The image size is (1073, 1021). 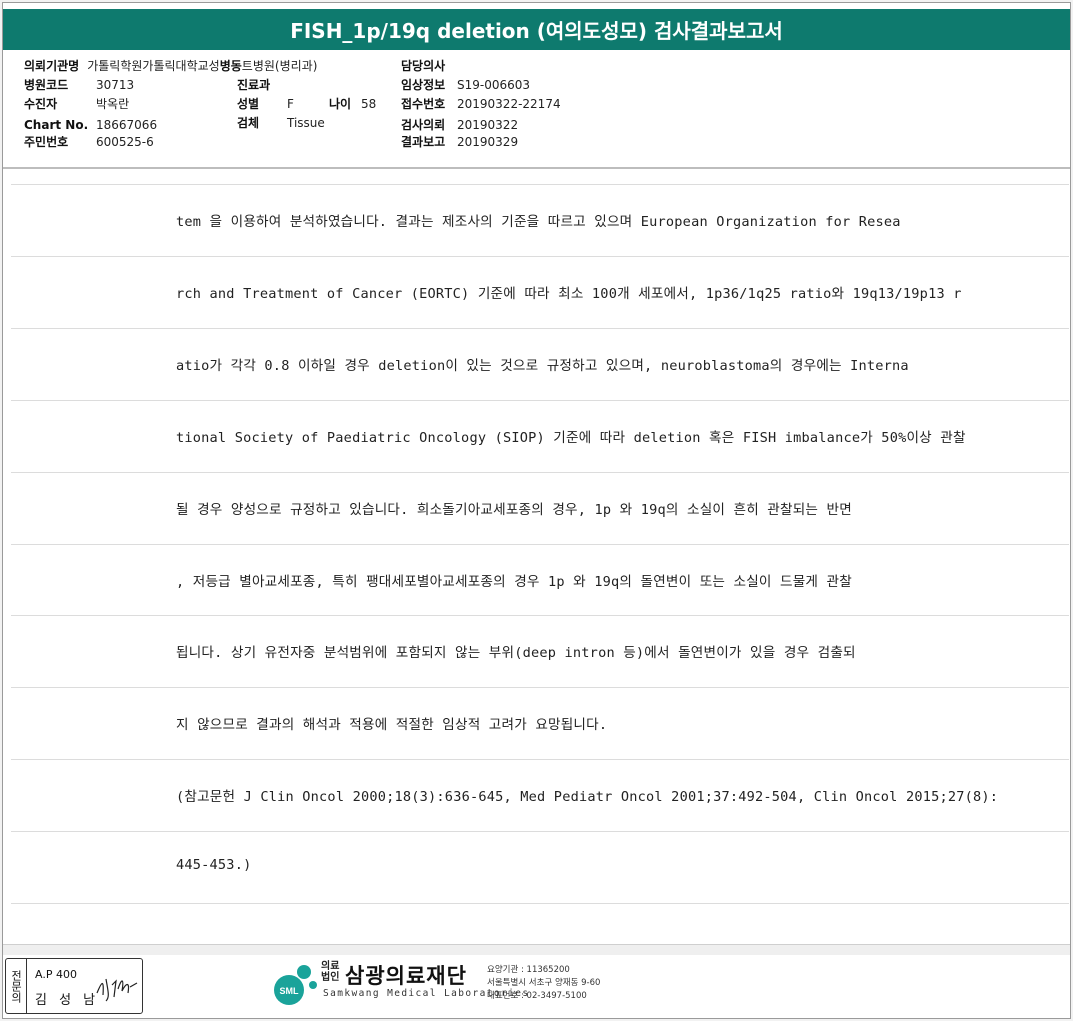 What do you see at coordinates (307, 104) in the screenshot?
I see `header-sex: 성별 F 나이 58` at bounding box center [307, 104].